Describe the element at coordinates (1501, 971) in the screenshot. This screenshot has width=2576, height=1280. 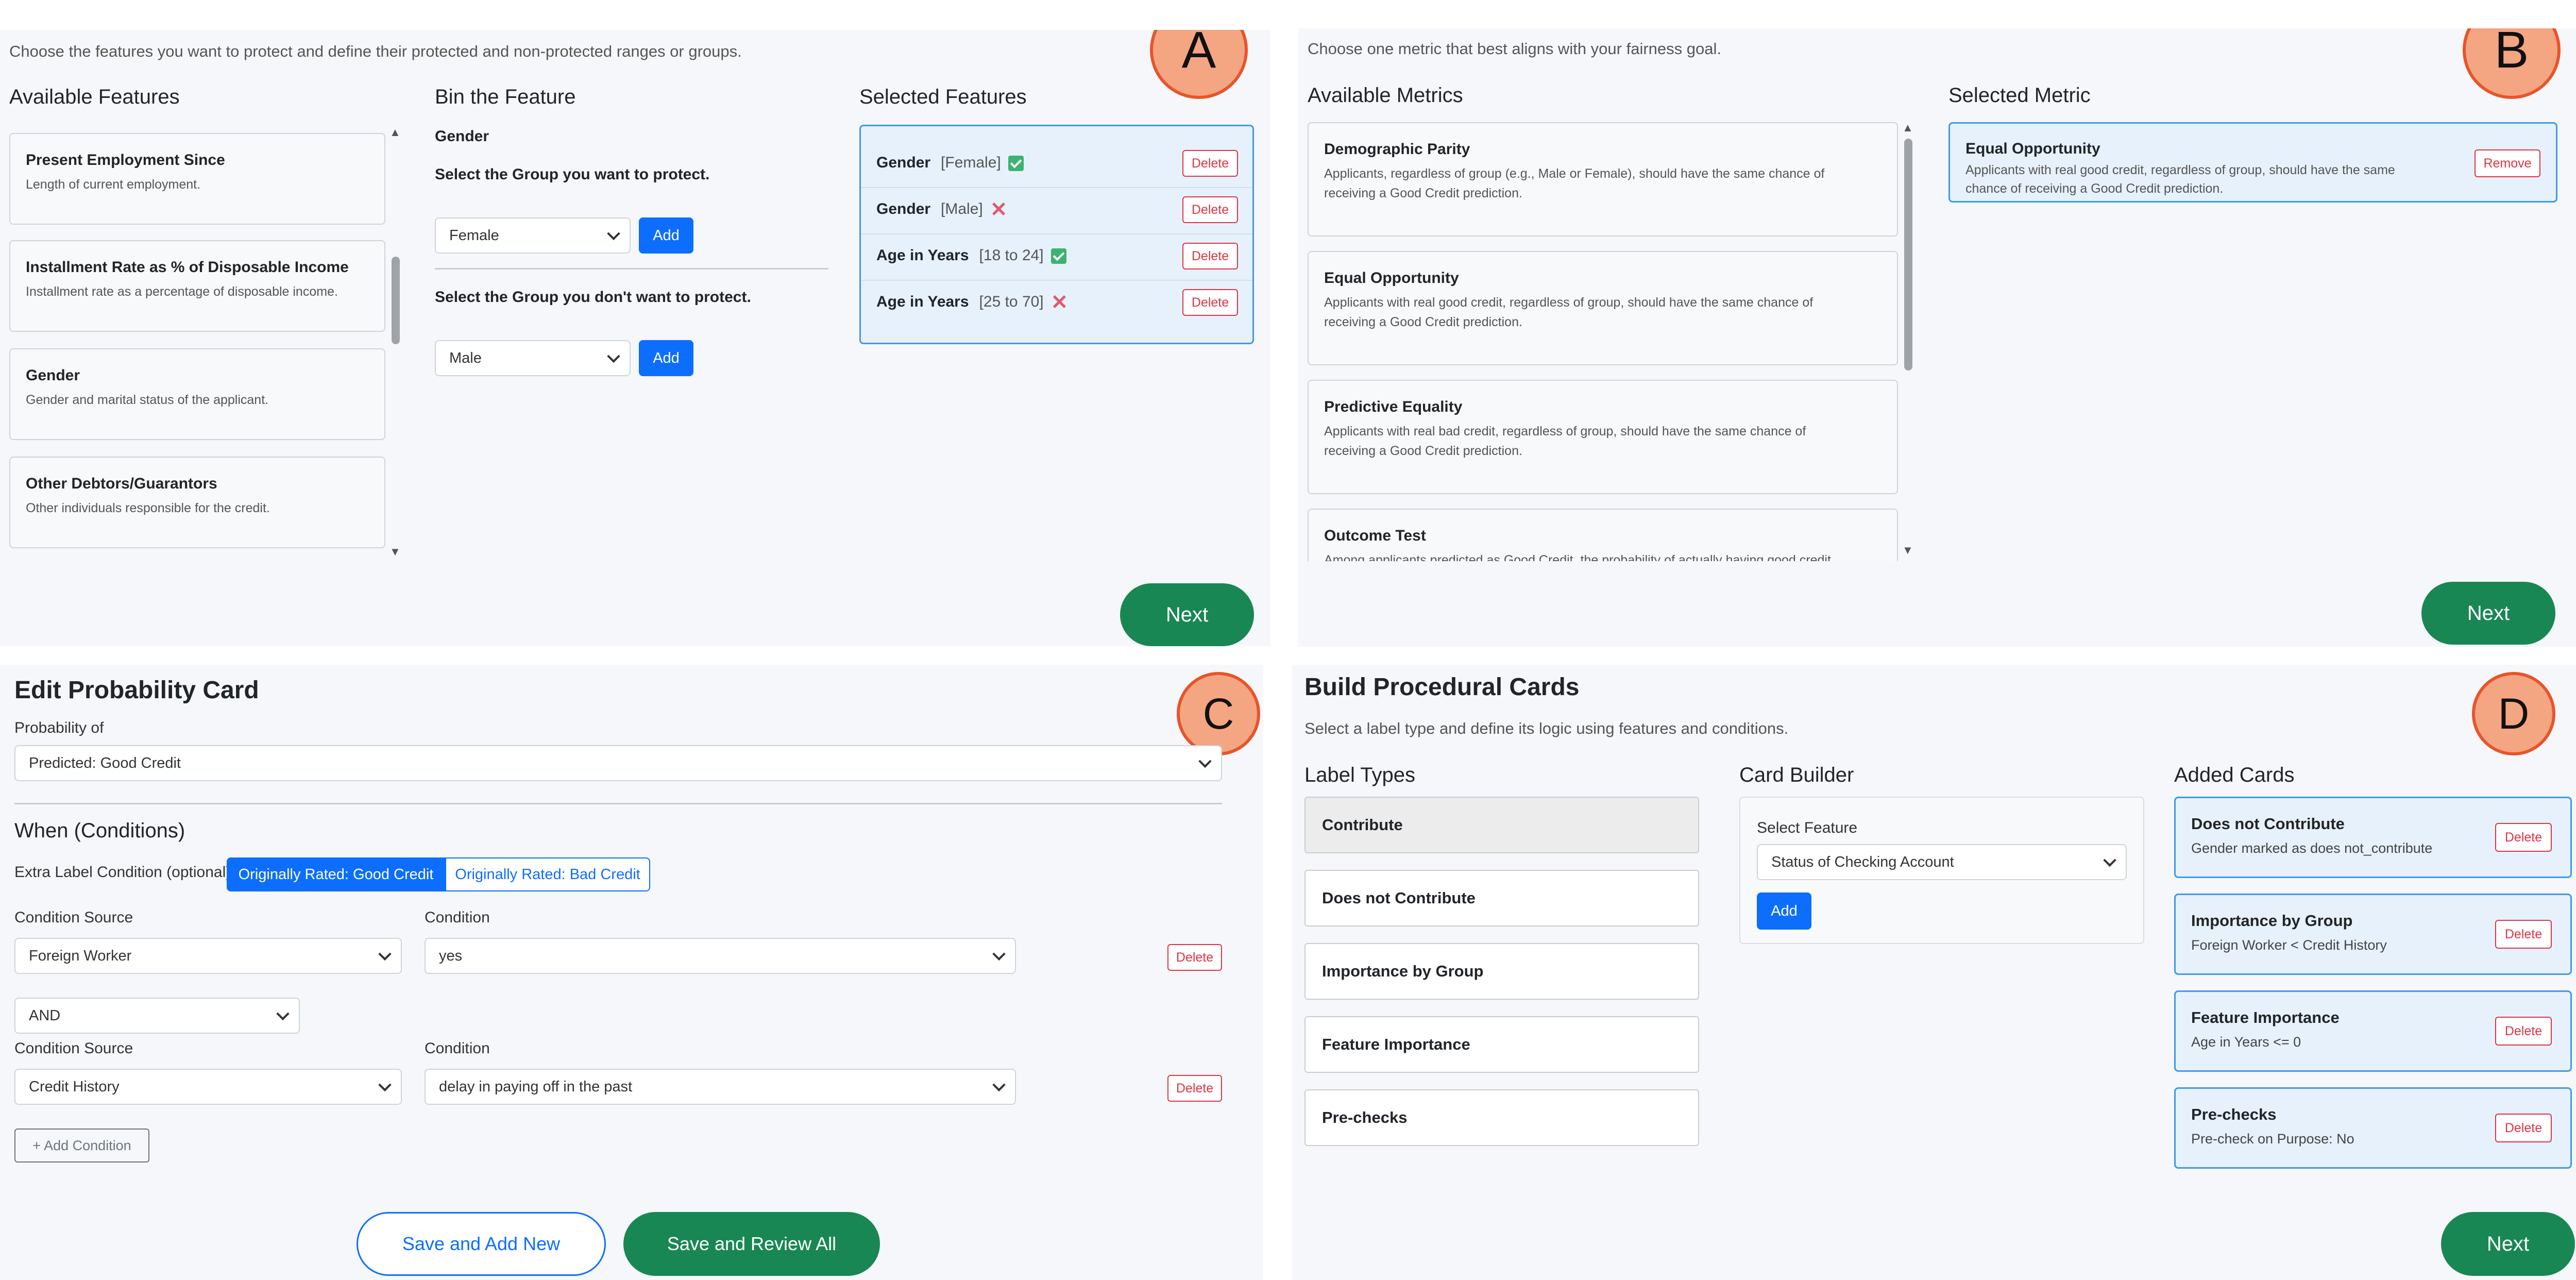
I see `label-type-importance-by-group: Importance by Group` at that location.